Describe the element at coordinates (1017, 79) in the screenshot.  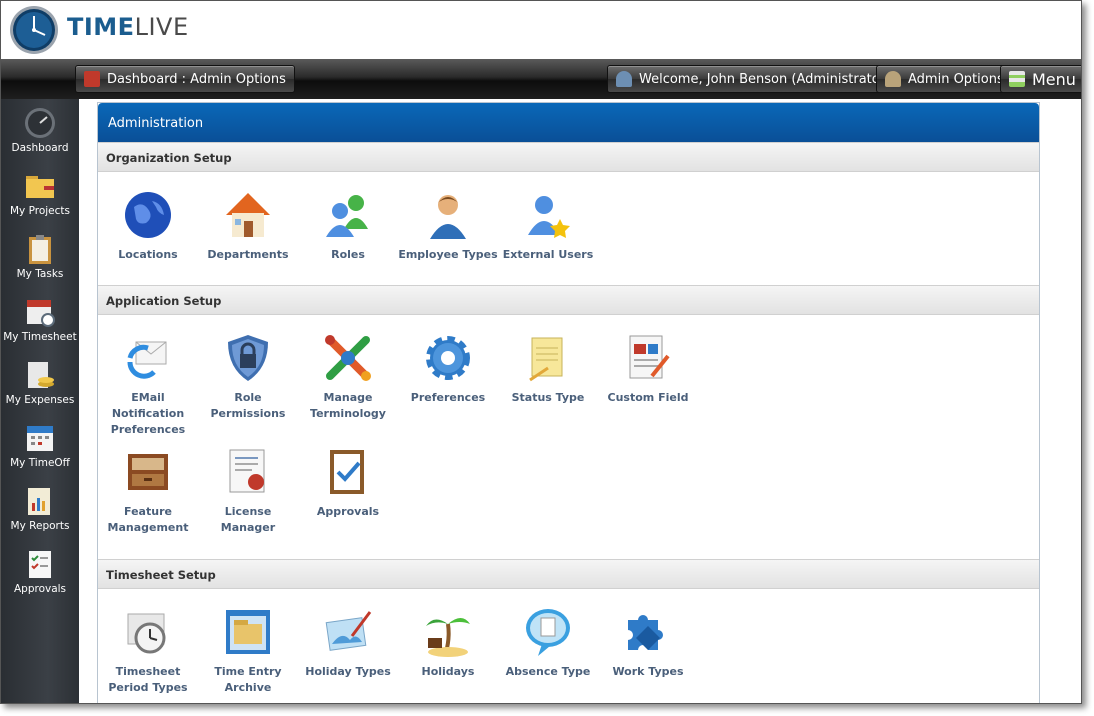
I see `menu-list-icon` at that location.